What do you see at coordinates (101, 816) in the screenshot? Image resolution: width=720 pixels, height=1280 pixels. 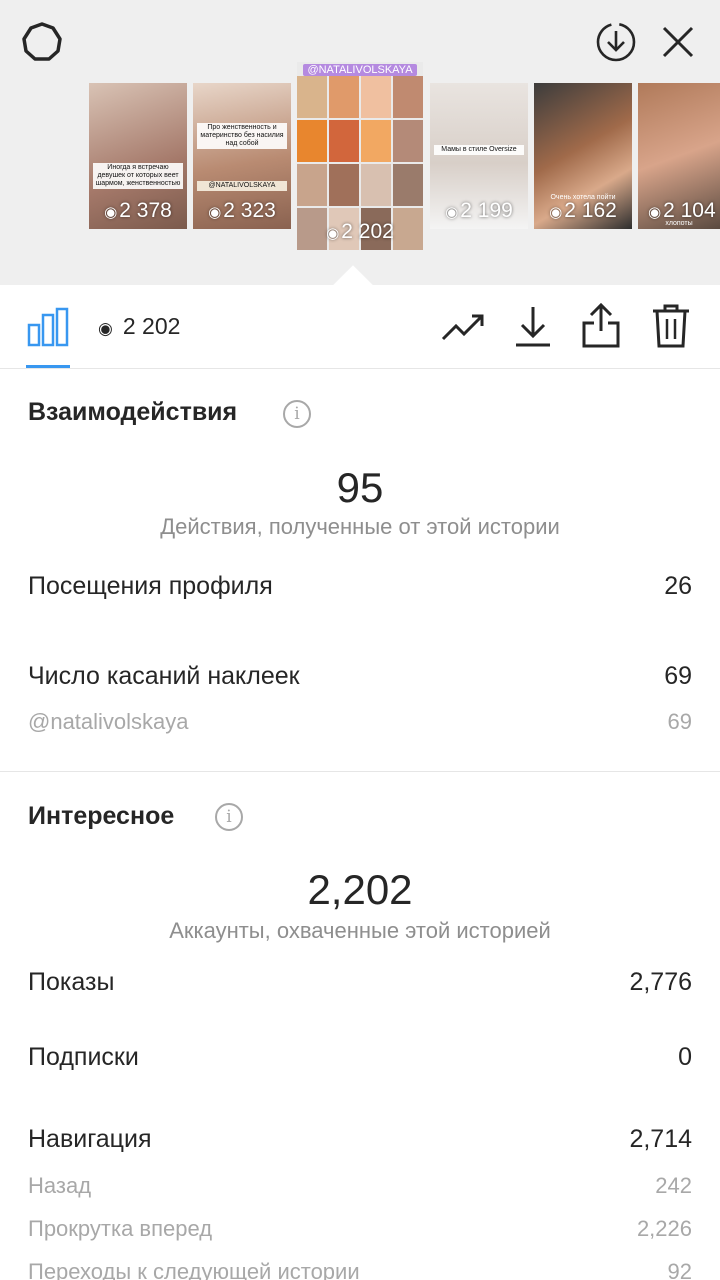 I see `section-title-discovery: Интересное` at bounding box center [101, 816].